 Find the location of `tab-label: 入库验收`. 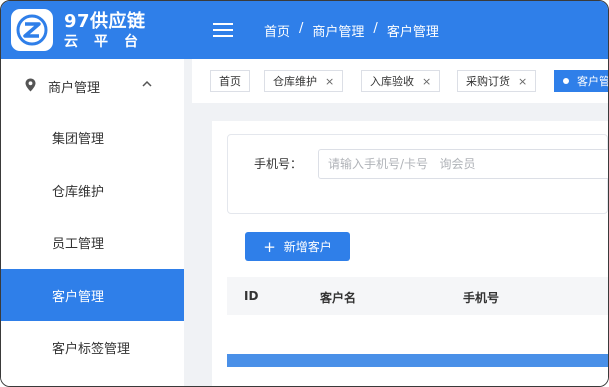

tab-label: 入库验收 is located at coordinates (392, 81).